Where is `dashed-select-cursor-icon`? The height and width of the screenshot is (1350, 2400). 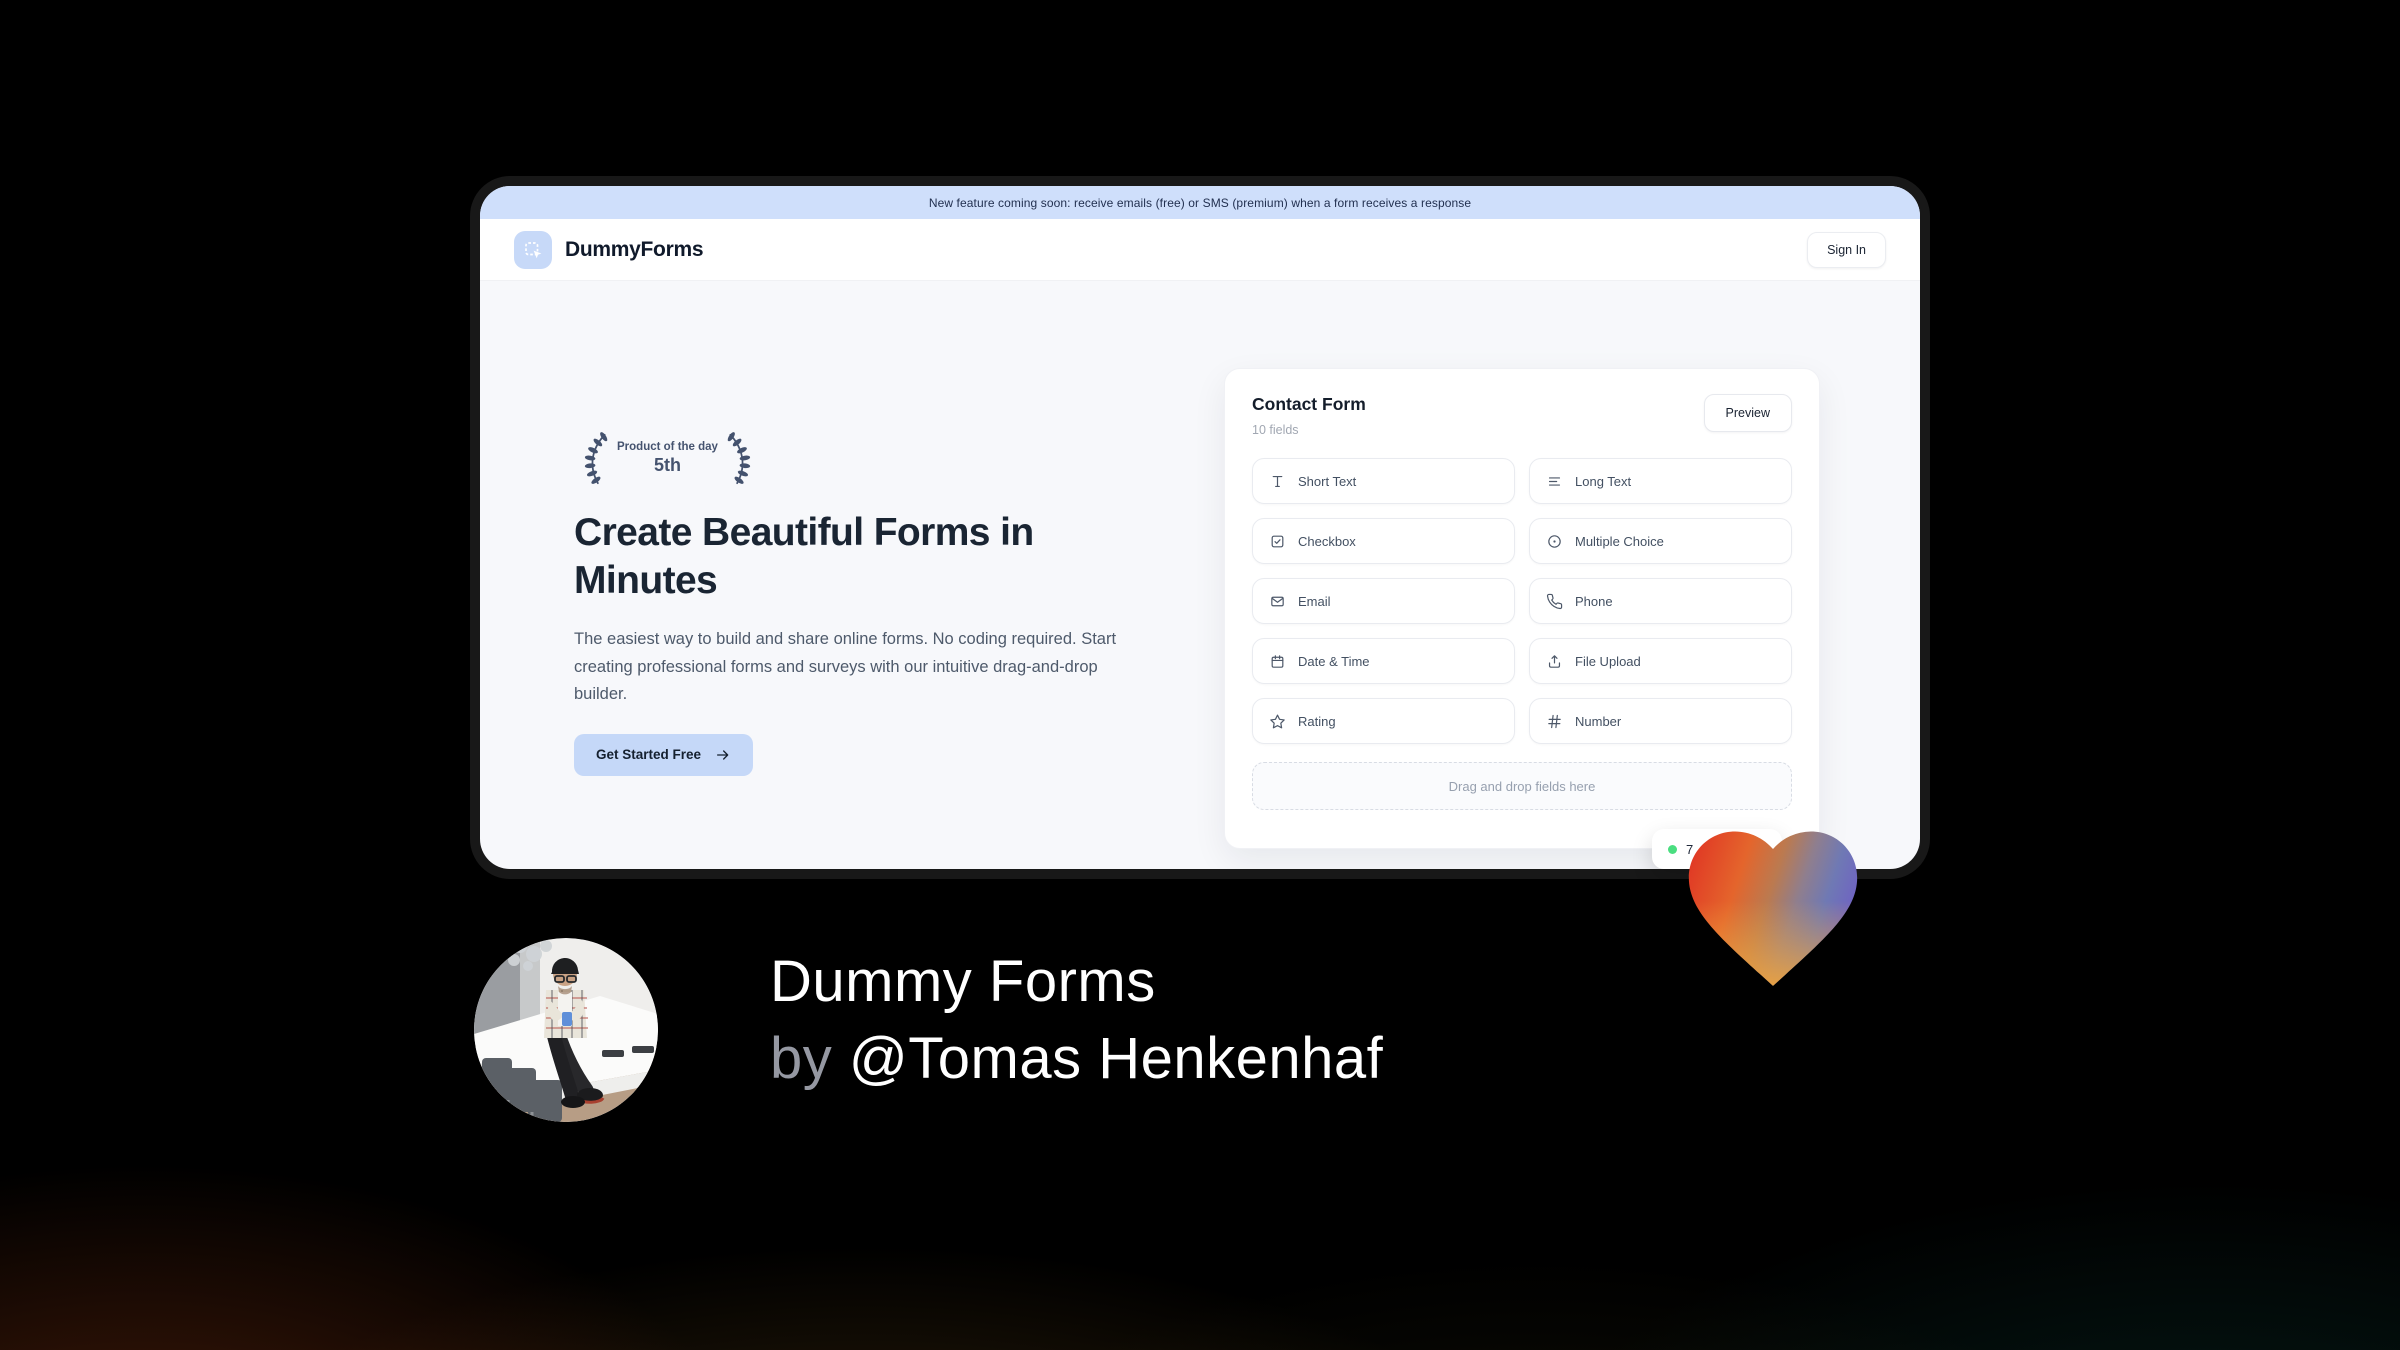
dashed-select-cursor-icon is located at coordinates (533, 250).